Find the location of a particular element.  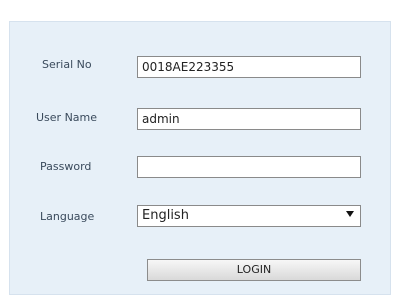

user-name-field is located at coordinates (249, 119).